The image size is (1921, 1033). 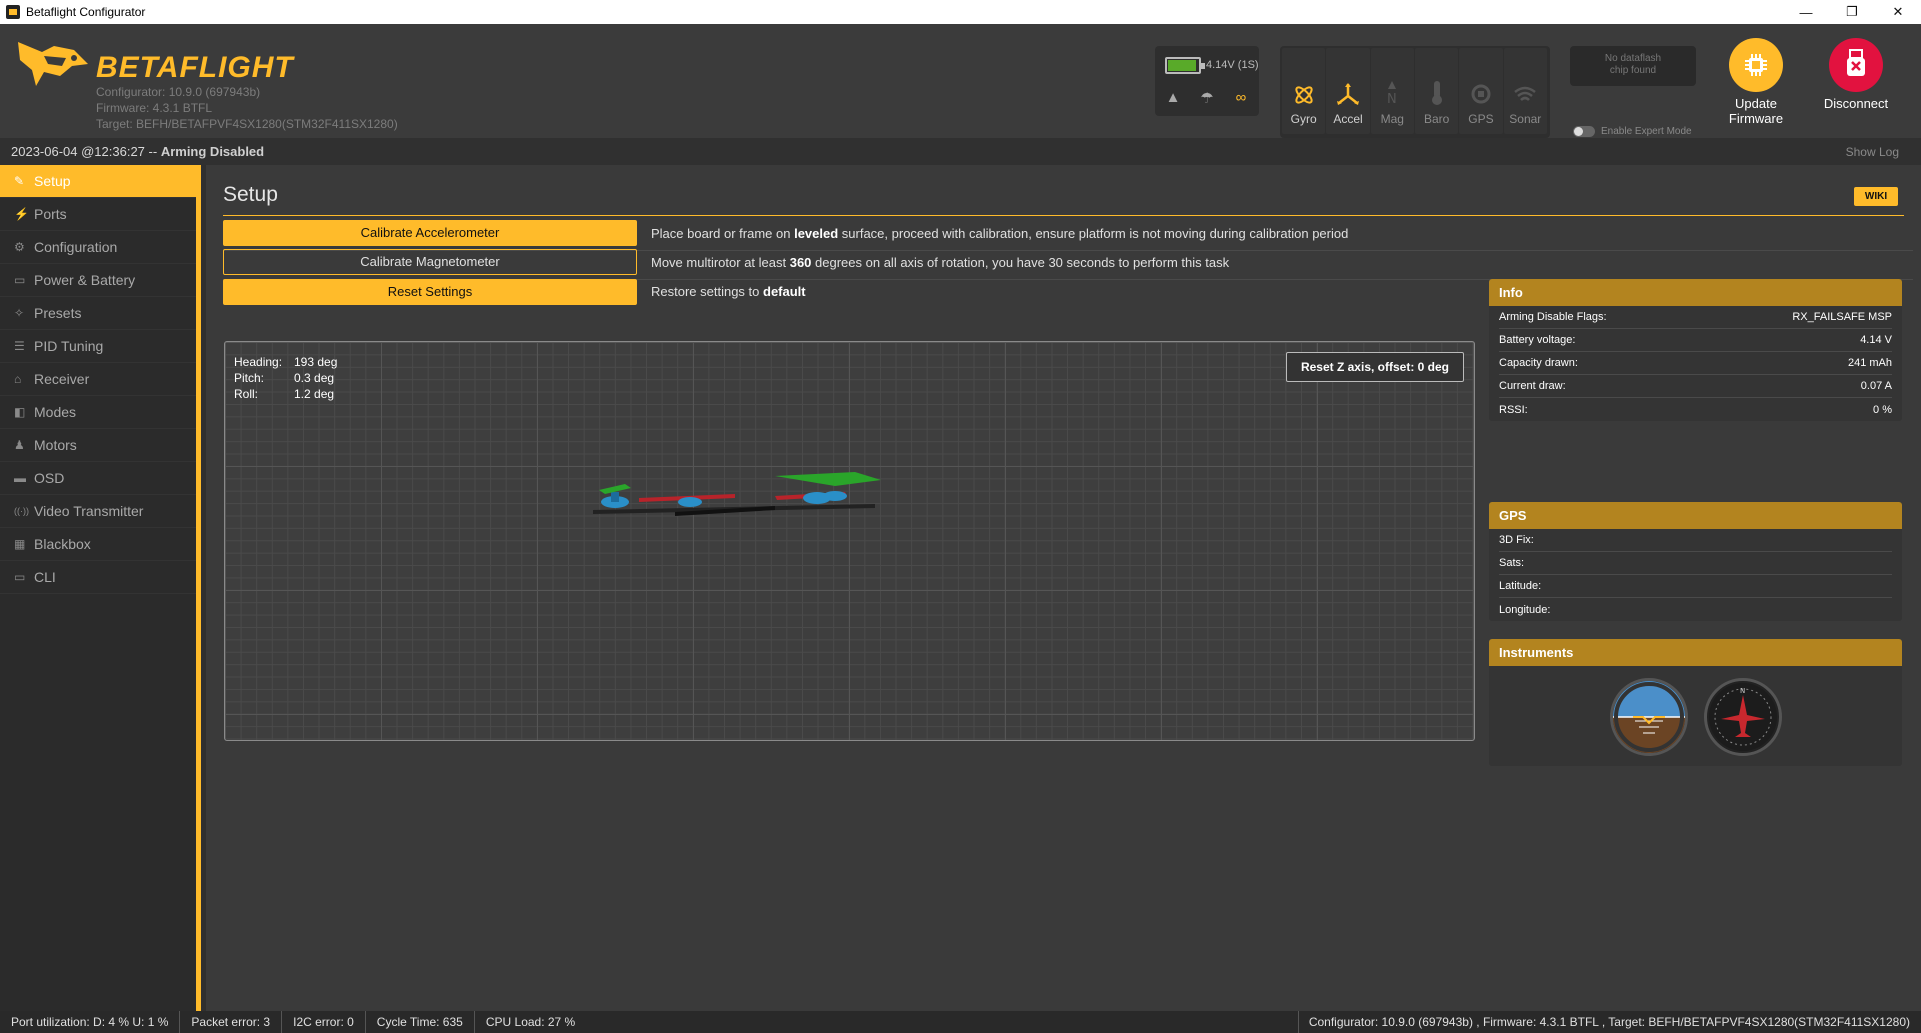 I want to click on gps-panel-title: GPS, so click(x=1695, y=515).